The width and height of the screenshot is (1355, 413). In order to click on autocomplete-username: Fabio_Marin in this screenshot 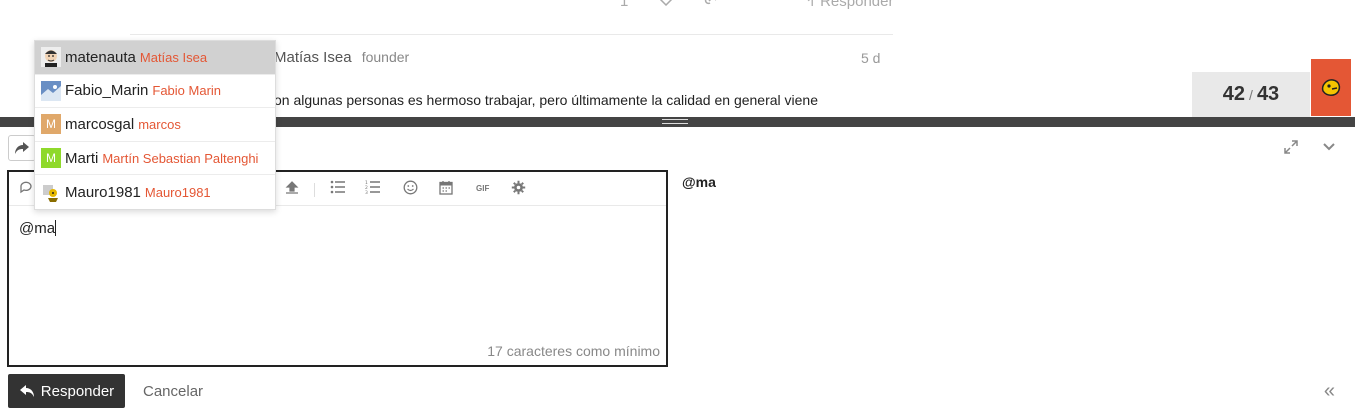, I will do `click(107, 91)`.